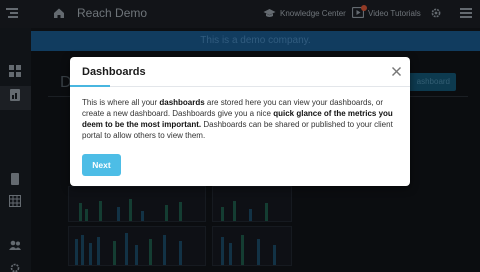 The image size is (480, 272). I want to click on modal-accent-line, so click(90, 86).